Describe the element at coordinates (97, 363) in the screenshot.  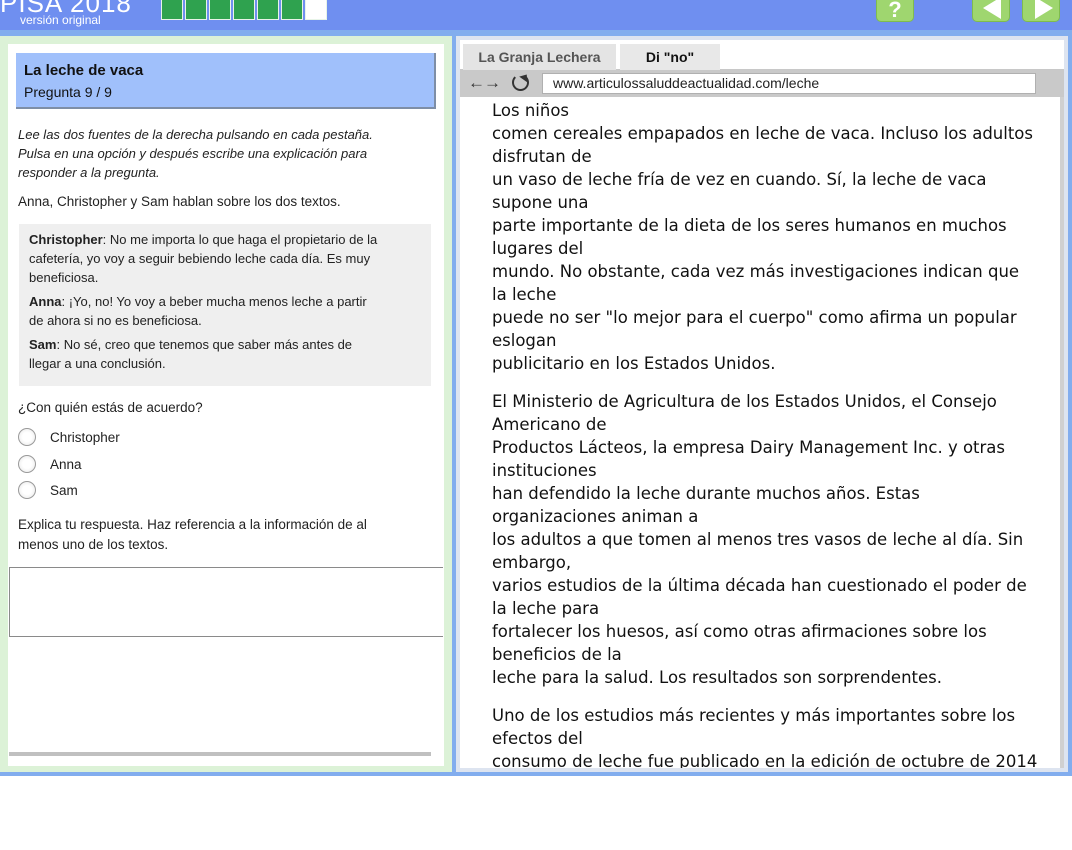
I see `dialogue-line: llegar a una conclusión.` at that location.